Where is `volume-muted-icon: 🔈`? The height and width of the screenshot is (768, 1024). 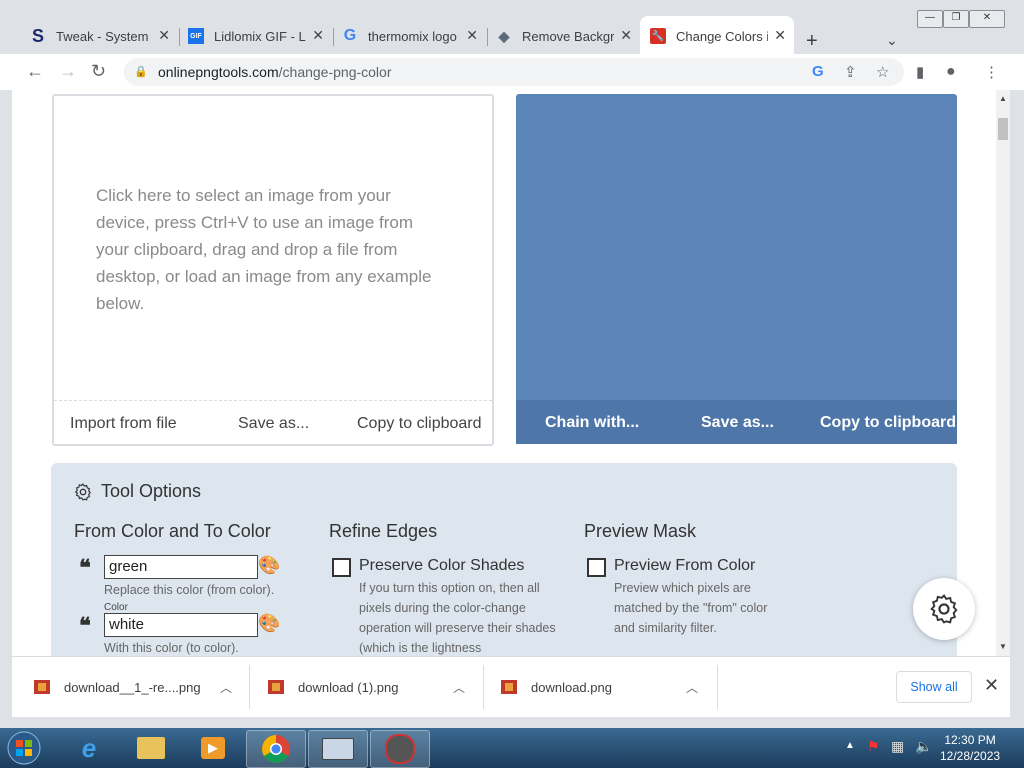 volume-muted-icon: 🔈 is located at coordinates (923, 746).